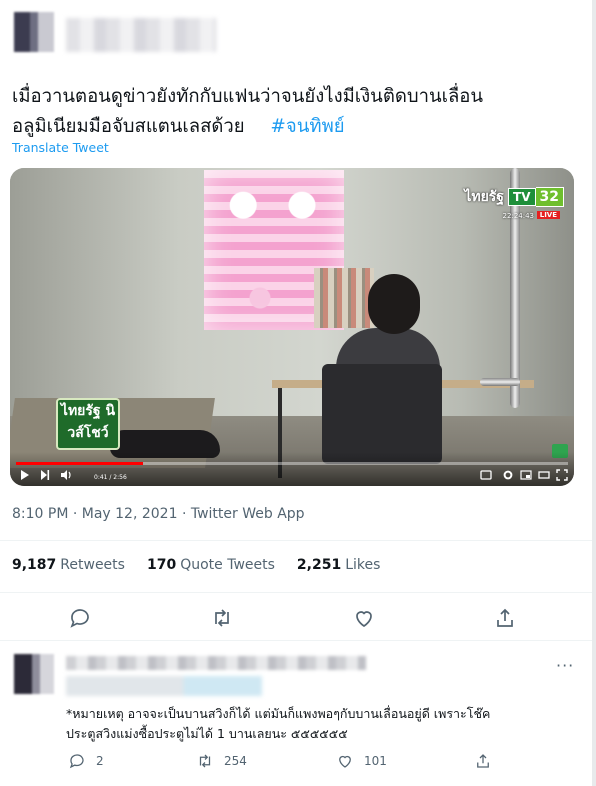 The image size is (596, 786). I want to click on video-door-handle-bar, so click(500, 382).